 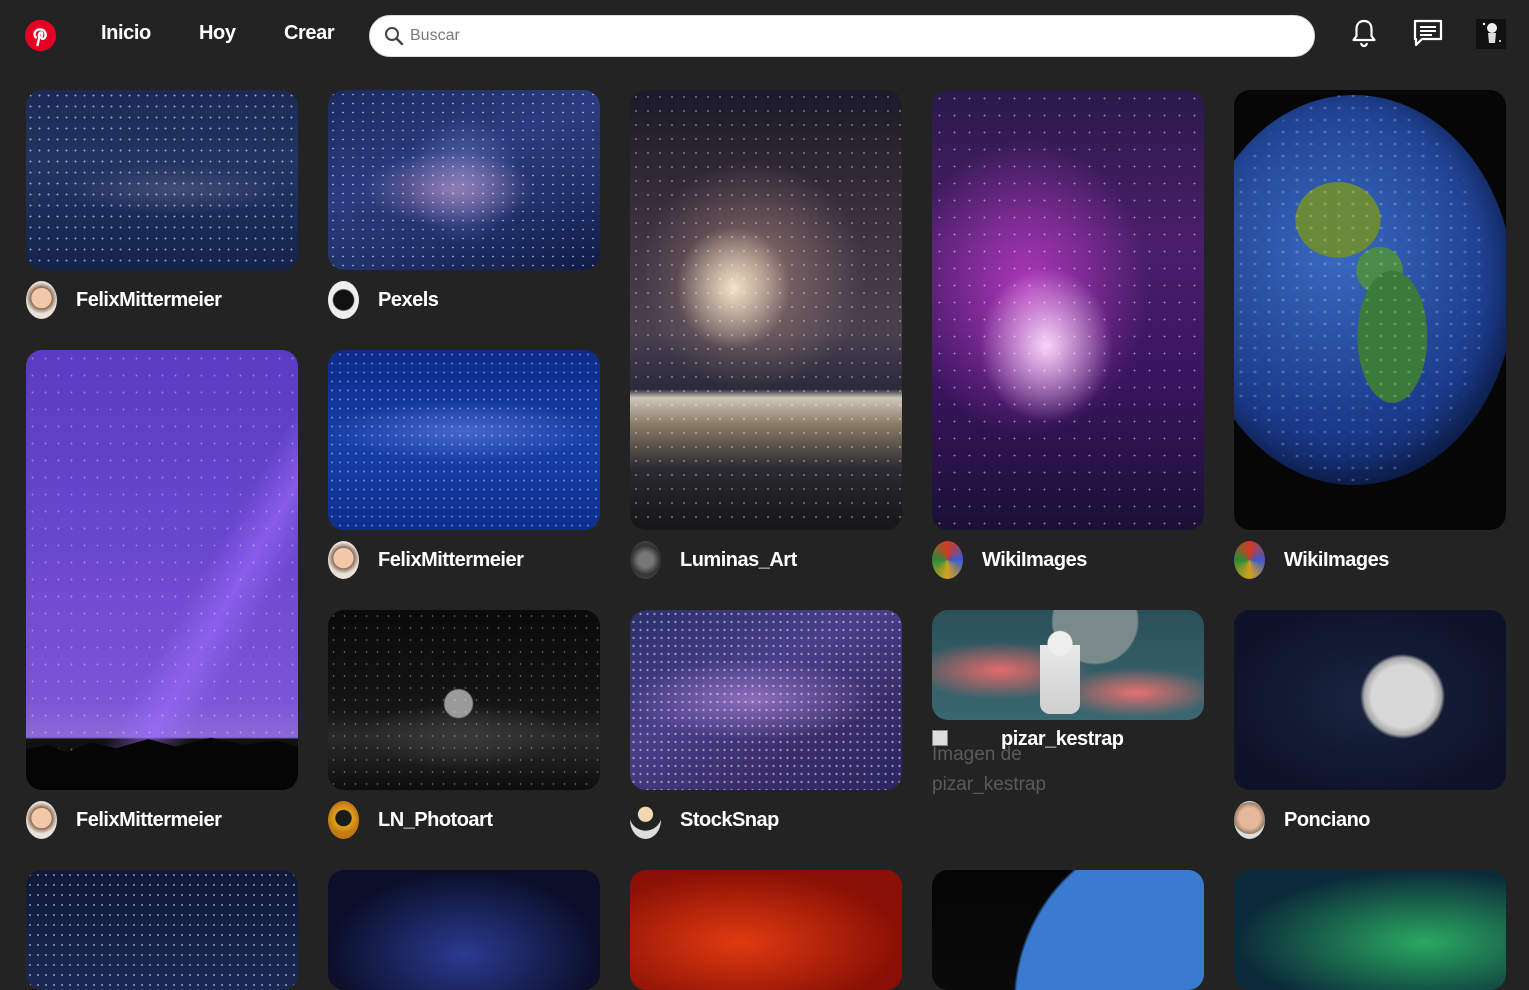 I want to click on pin-image-aurora, so click(x=1370, y=930).